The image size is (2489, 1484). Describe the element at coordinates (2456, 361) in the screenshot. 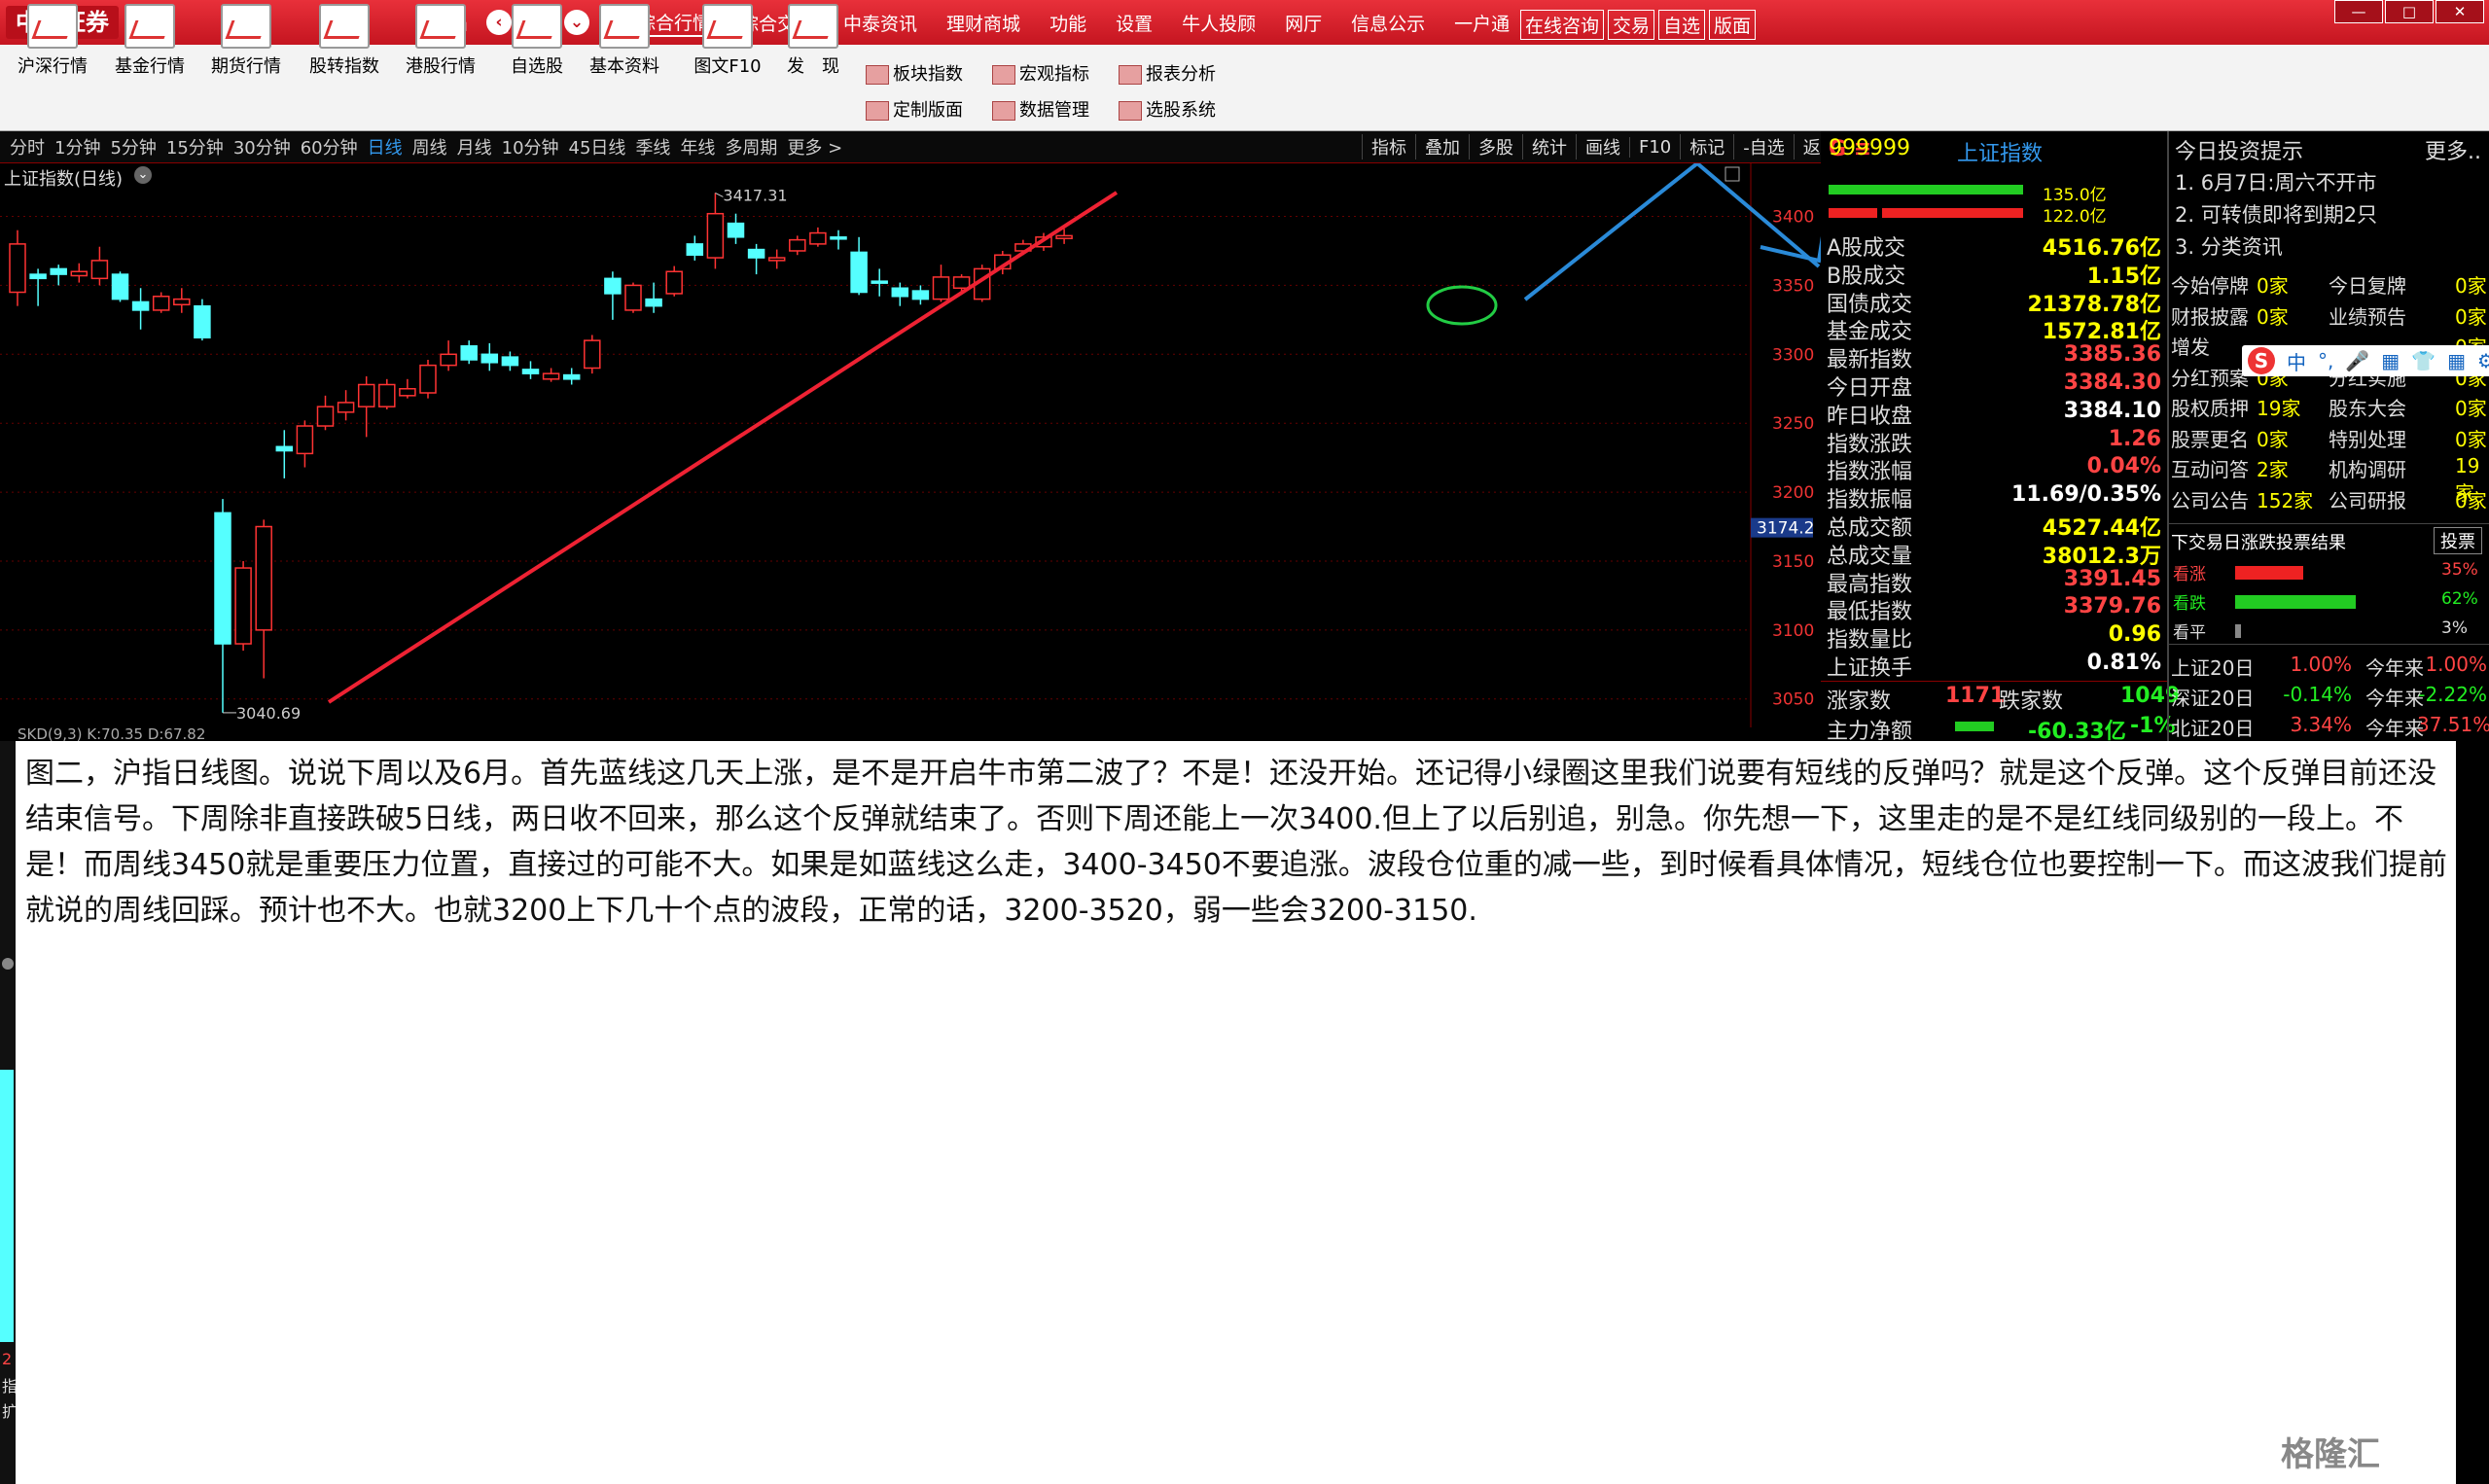

I see `apps-icon: ▦` at that location.